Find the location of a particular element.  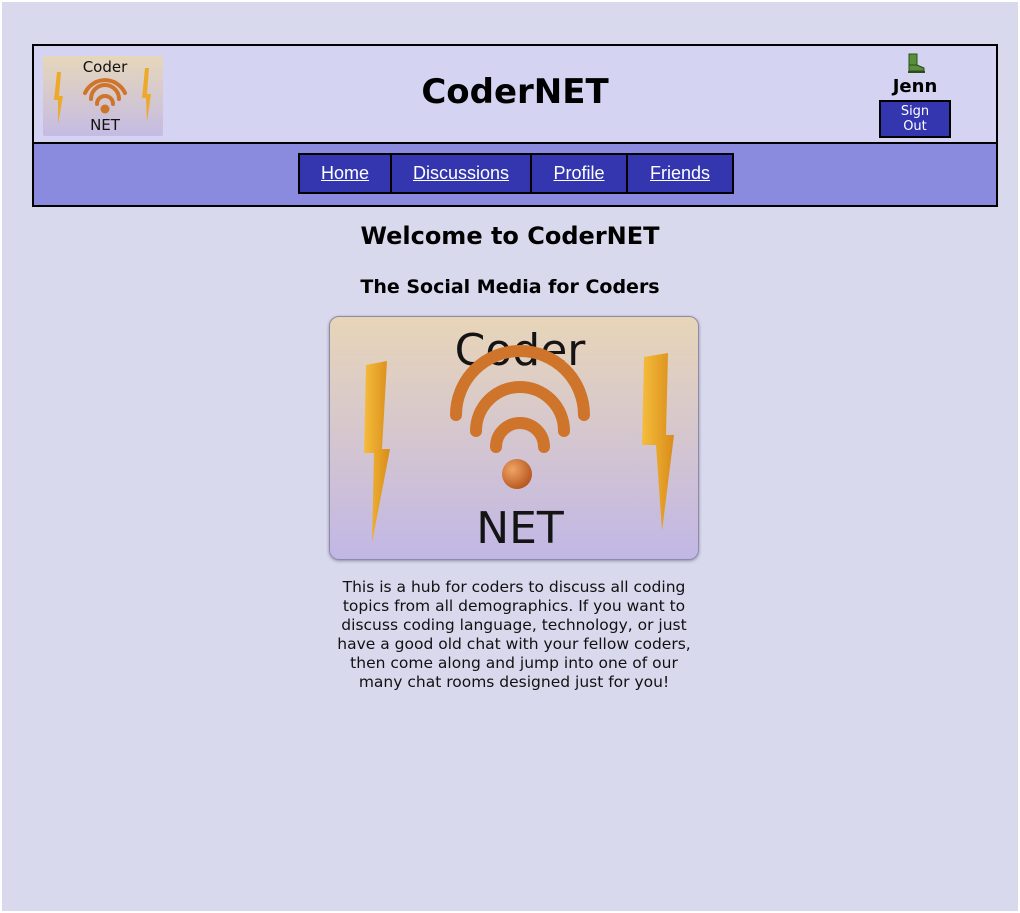

site-title: CoderNET is located at coordinates (515, 92).